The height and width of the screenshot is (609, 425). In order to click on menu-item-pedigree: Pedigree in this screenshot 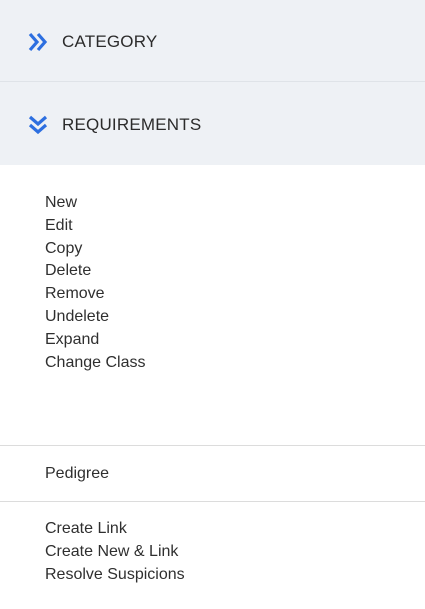, I will do `click(212, 474)`.